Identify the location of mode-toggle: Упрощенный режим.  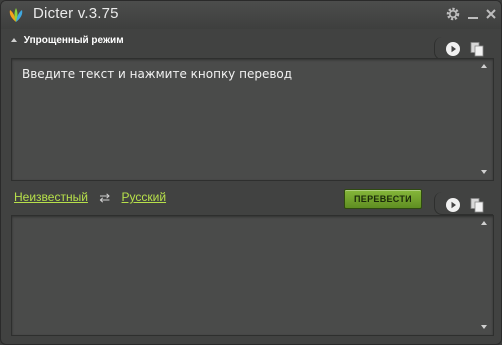
(67, 40).